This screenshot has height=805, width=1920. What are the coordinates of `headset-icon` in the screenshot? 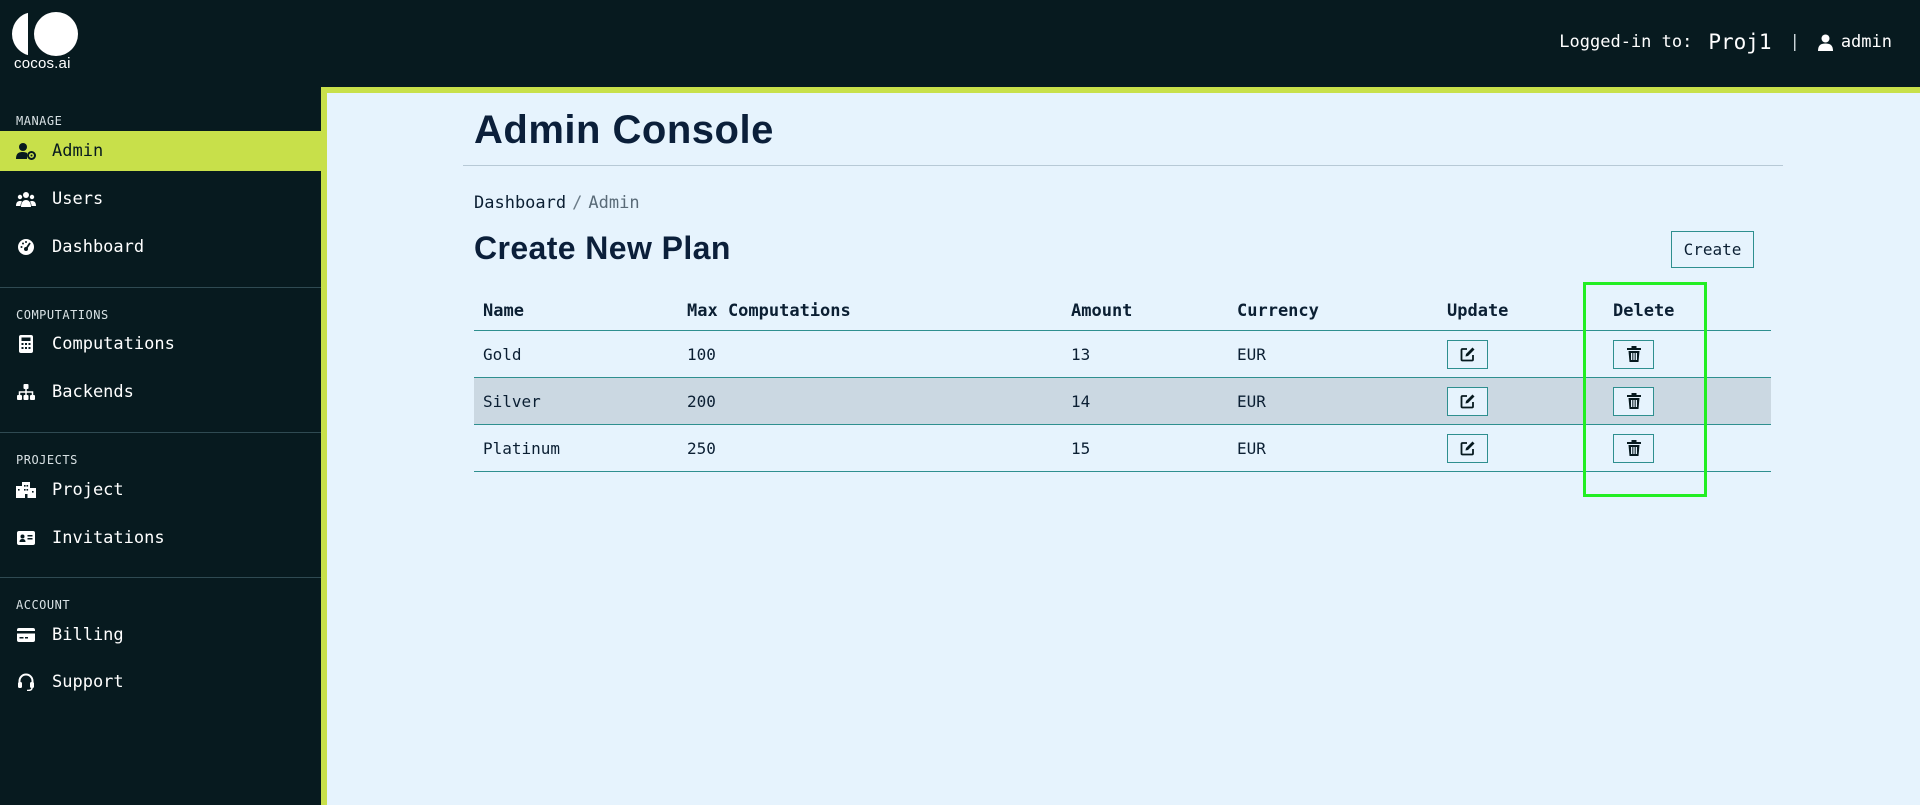 It's located at (26, 682).